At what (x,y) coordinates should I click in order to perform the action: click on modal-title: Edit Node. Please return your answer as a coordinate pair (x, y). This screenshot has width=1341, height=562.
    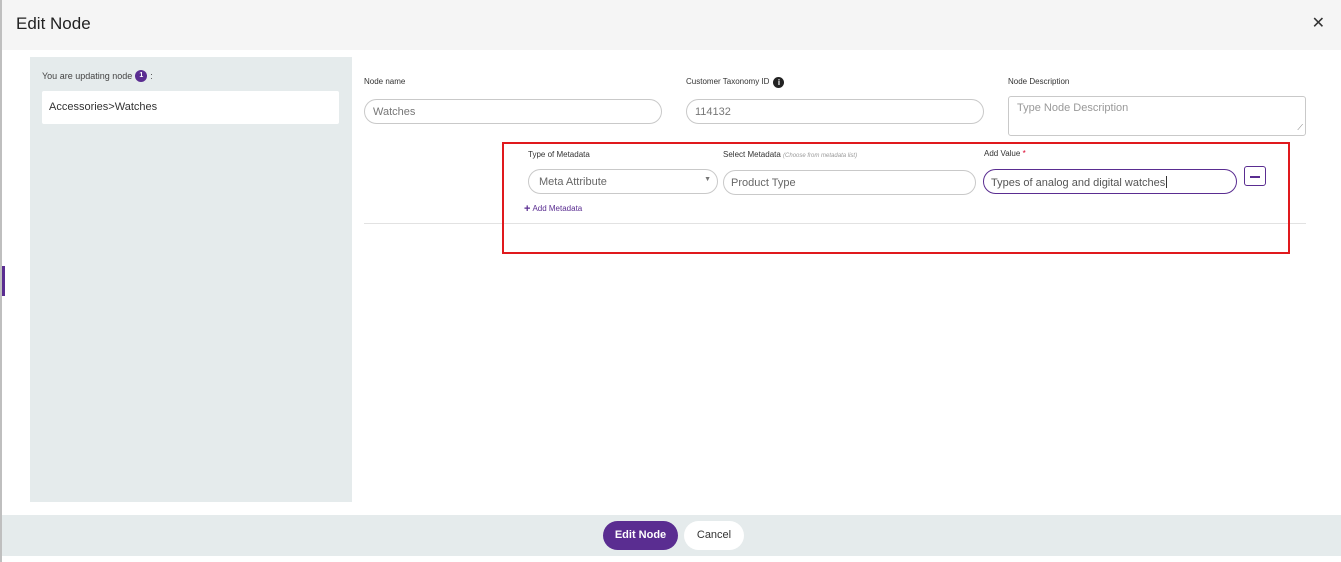
    Looking at the image, I should click on (53, 23).